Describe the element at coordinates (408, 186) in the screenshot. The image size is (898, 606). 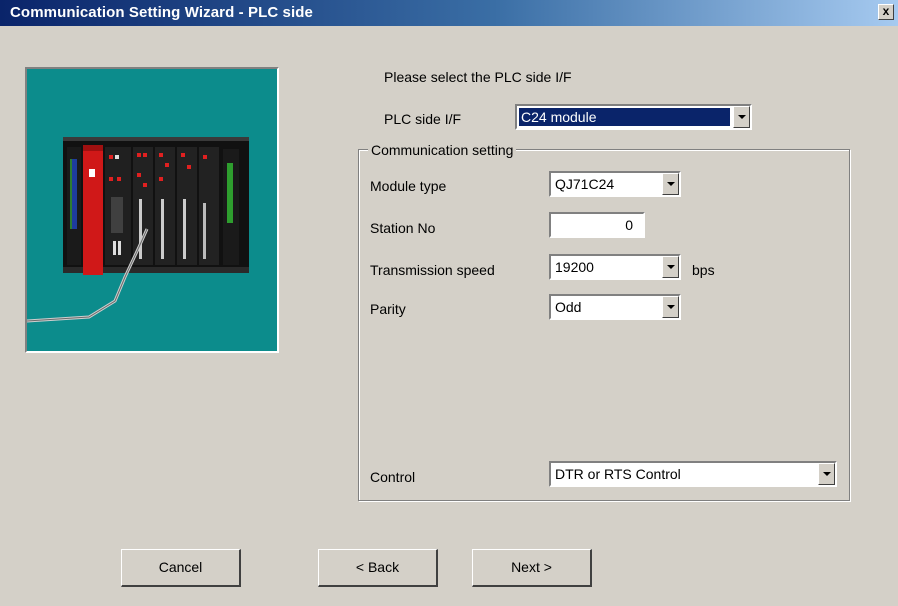
I see `module-type-label: Module type` at that location.